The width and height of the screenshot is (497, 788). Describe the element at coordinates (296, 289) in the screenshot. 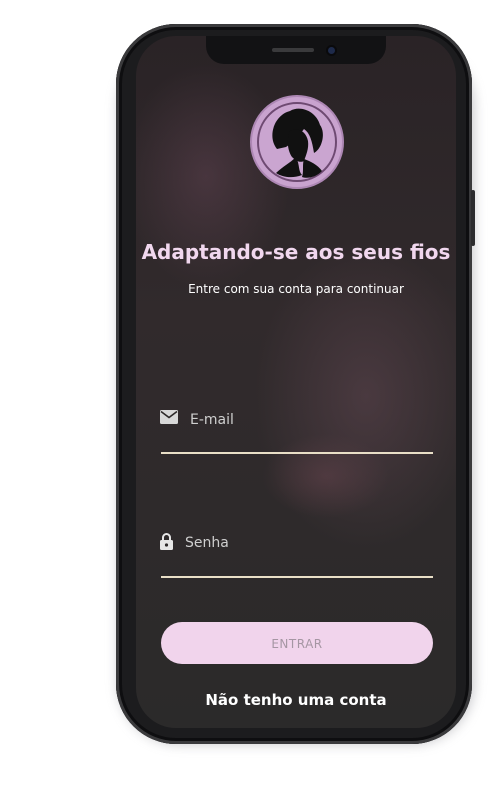

I see `page-subtitle: Entre com sua conta para continuar` at that location.